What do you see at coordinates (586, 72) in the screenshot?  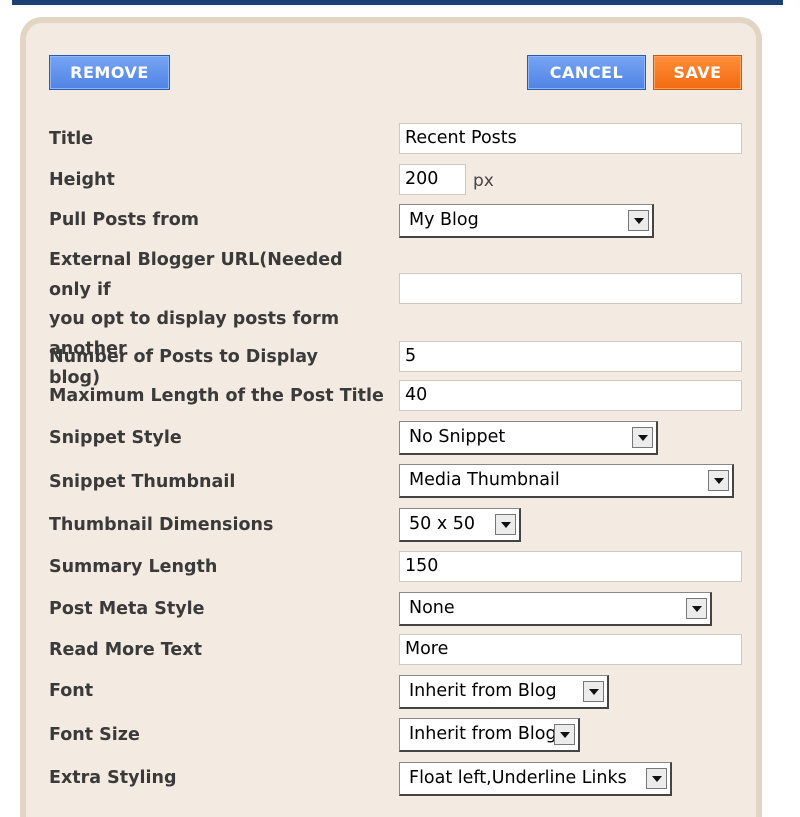 I see `cancel-button: CANCEL` at bounding box center [586, 72].